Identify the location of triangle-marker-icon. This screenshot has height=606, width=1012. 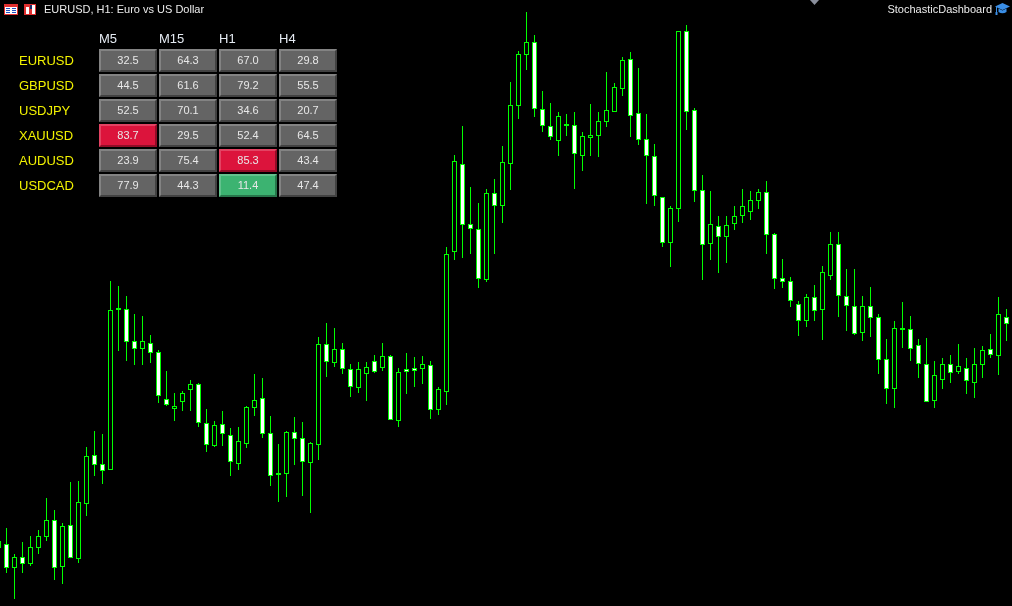
(814, 2).